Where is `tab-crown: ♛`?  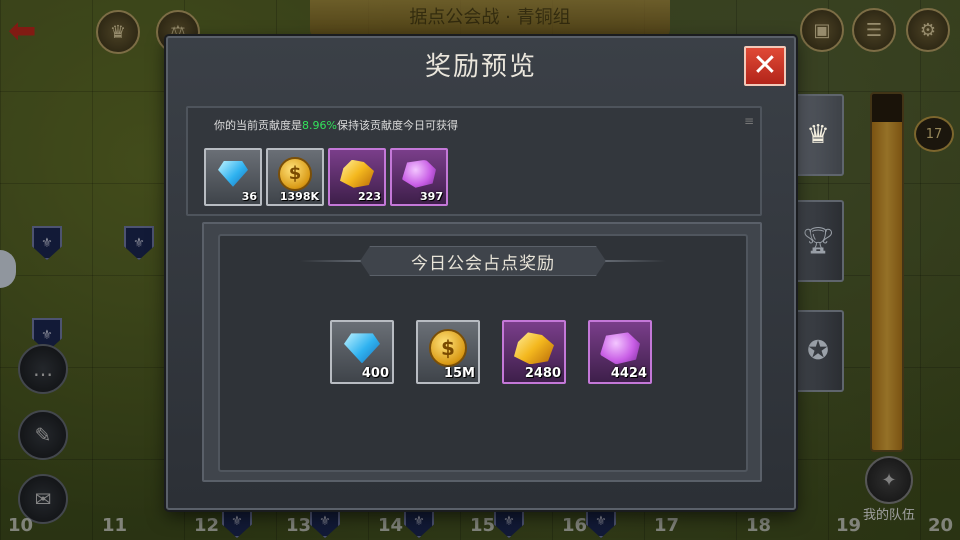 tab-crown: ♛ is located at coordinates (819, 135).